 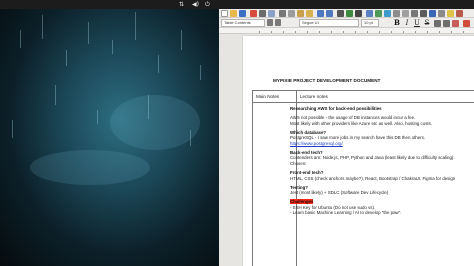 What do you see at coordinates (396, 13) in the screenshot?
I see `insert-text-box-icon` at bounding box center [396, 13].